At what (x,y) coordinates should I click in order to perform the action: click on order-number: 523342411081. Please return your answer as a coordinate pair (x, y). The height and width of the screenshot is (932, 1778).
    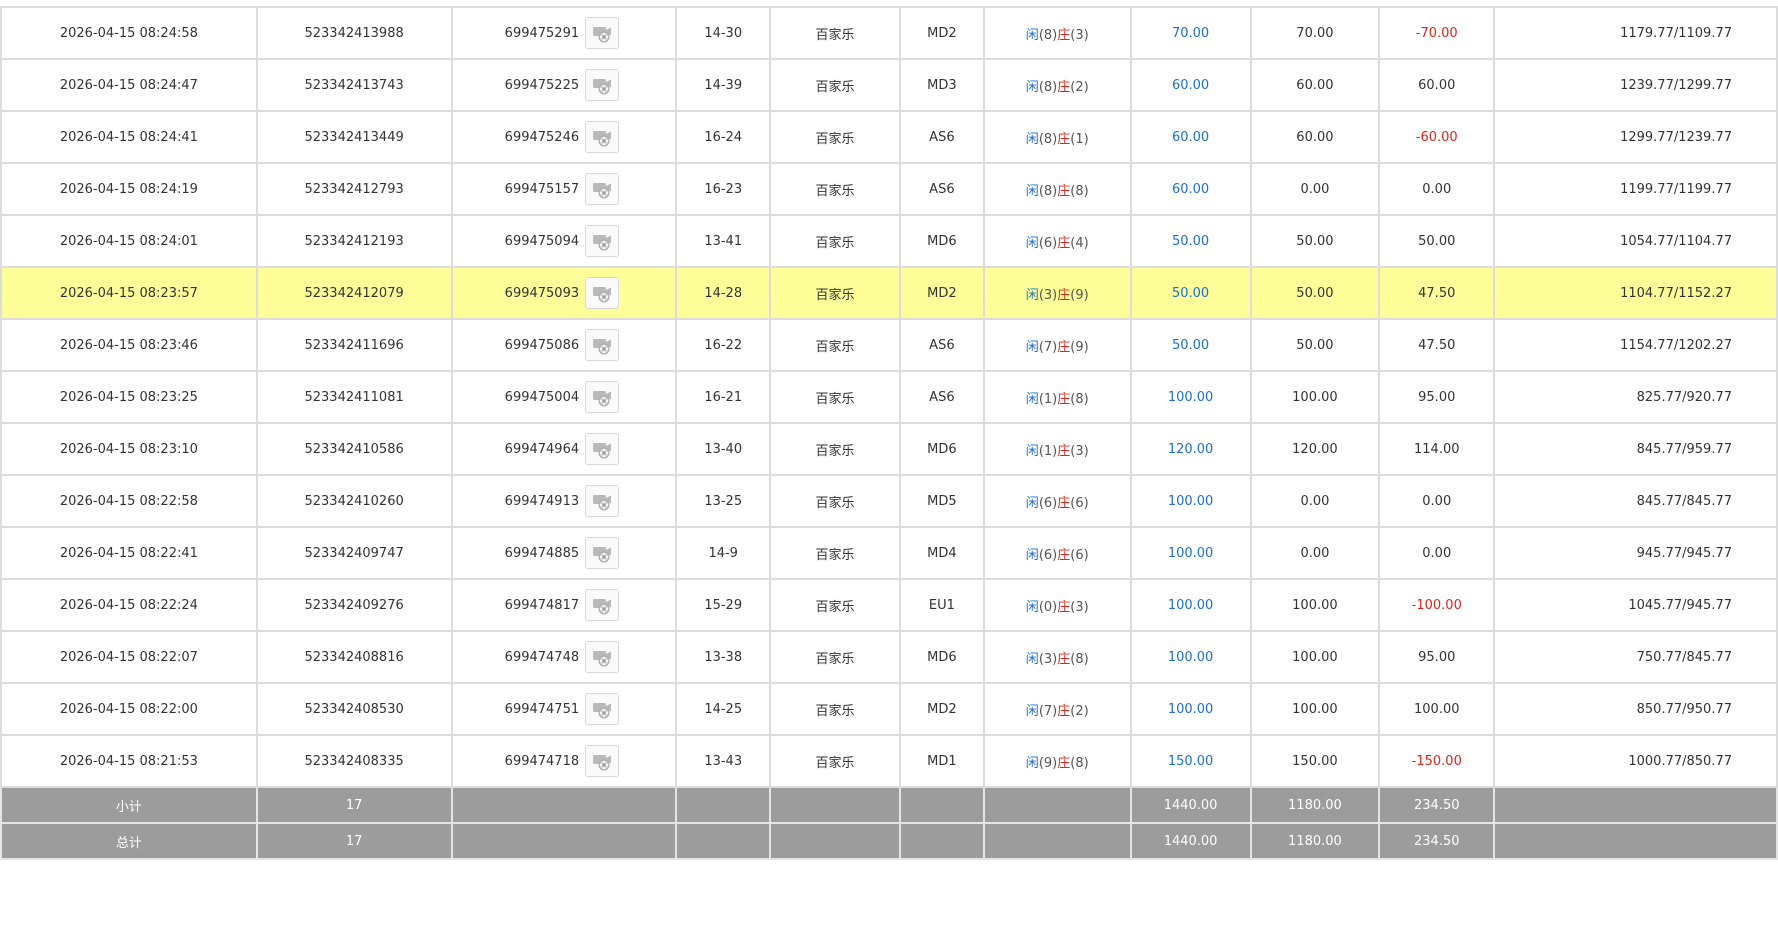
    Looking at the image, I should click on (354, 397).